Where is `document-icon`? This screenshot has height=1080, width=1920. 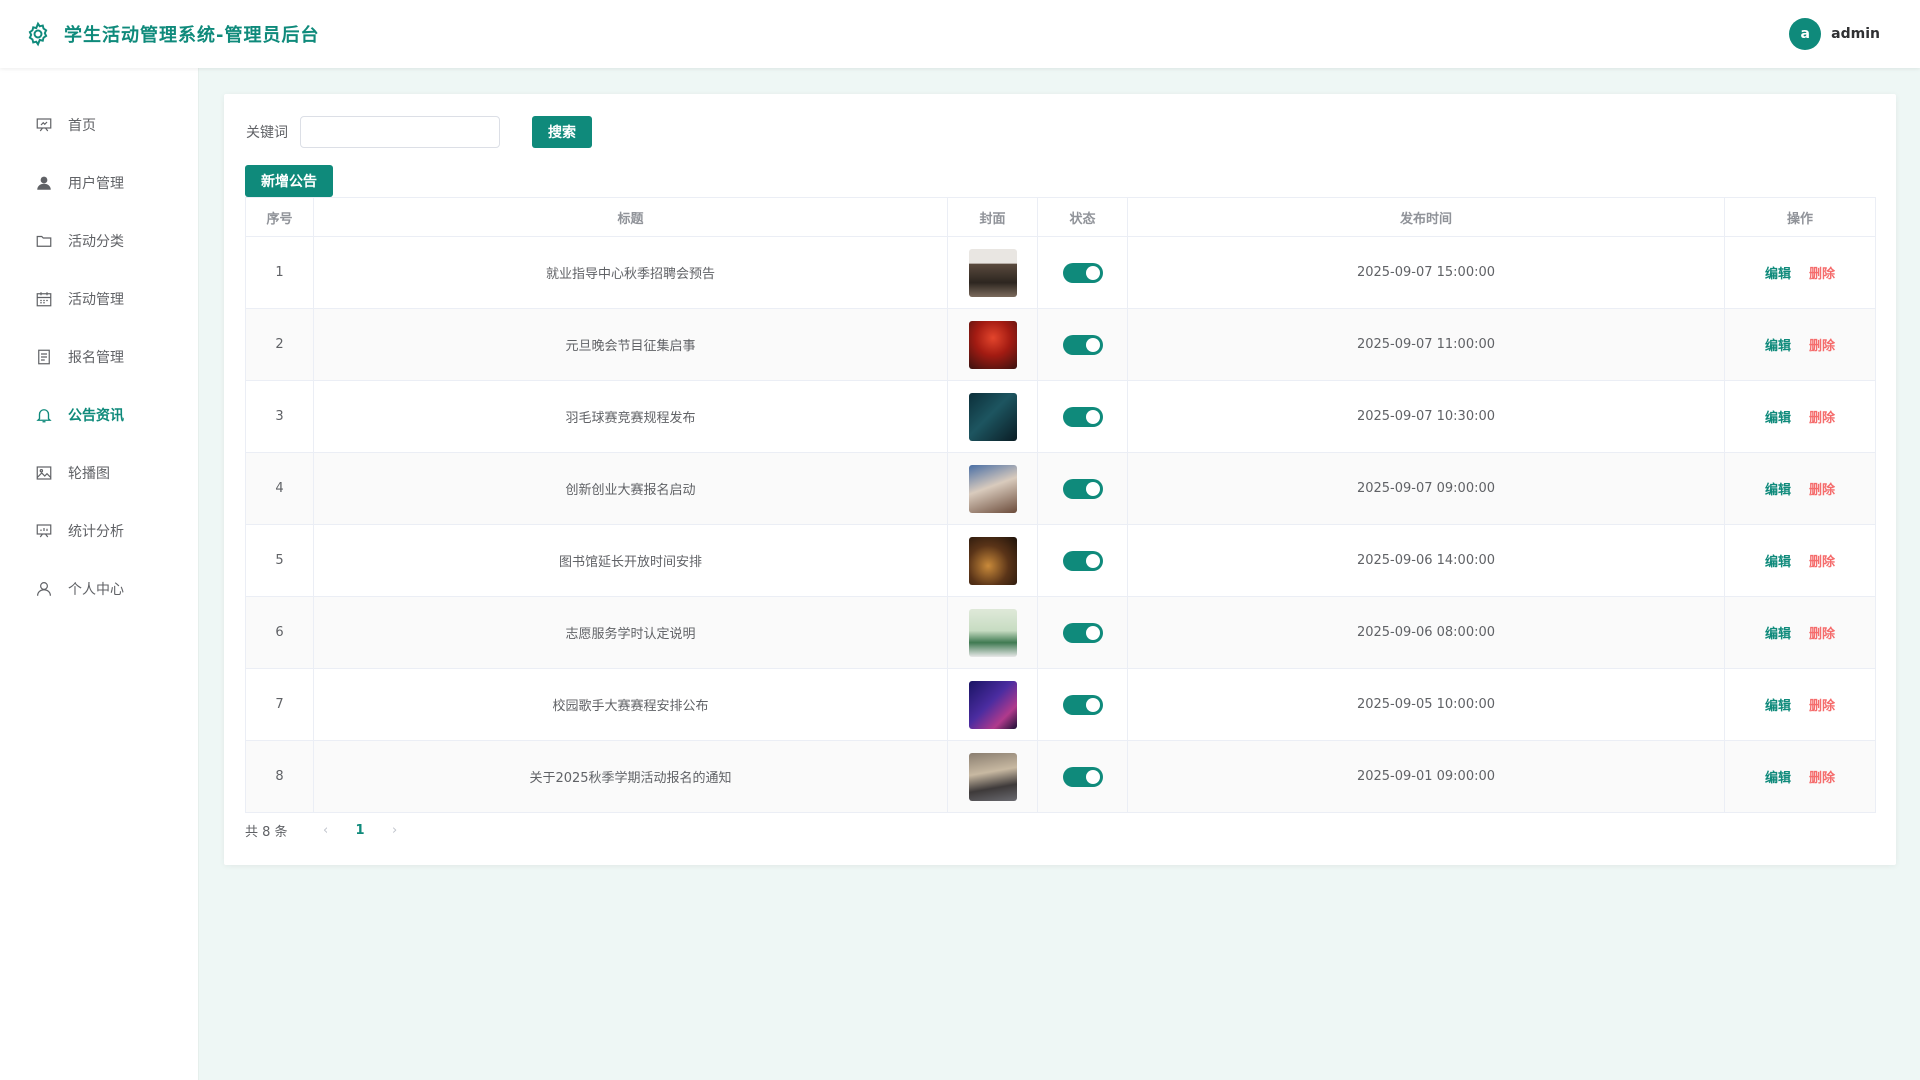 document-icon is located at coordinates (44, 357).